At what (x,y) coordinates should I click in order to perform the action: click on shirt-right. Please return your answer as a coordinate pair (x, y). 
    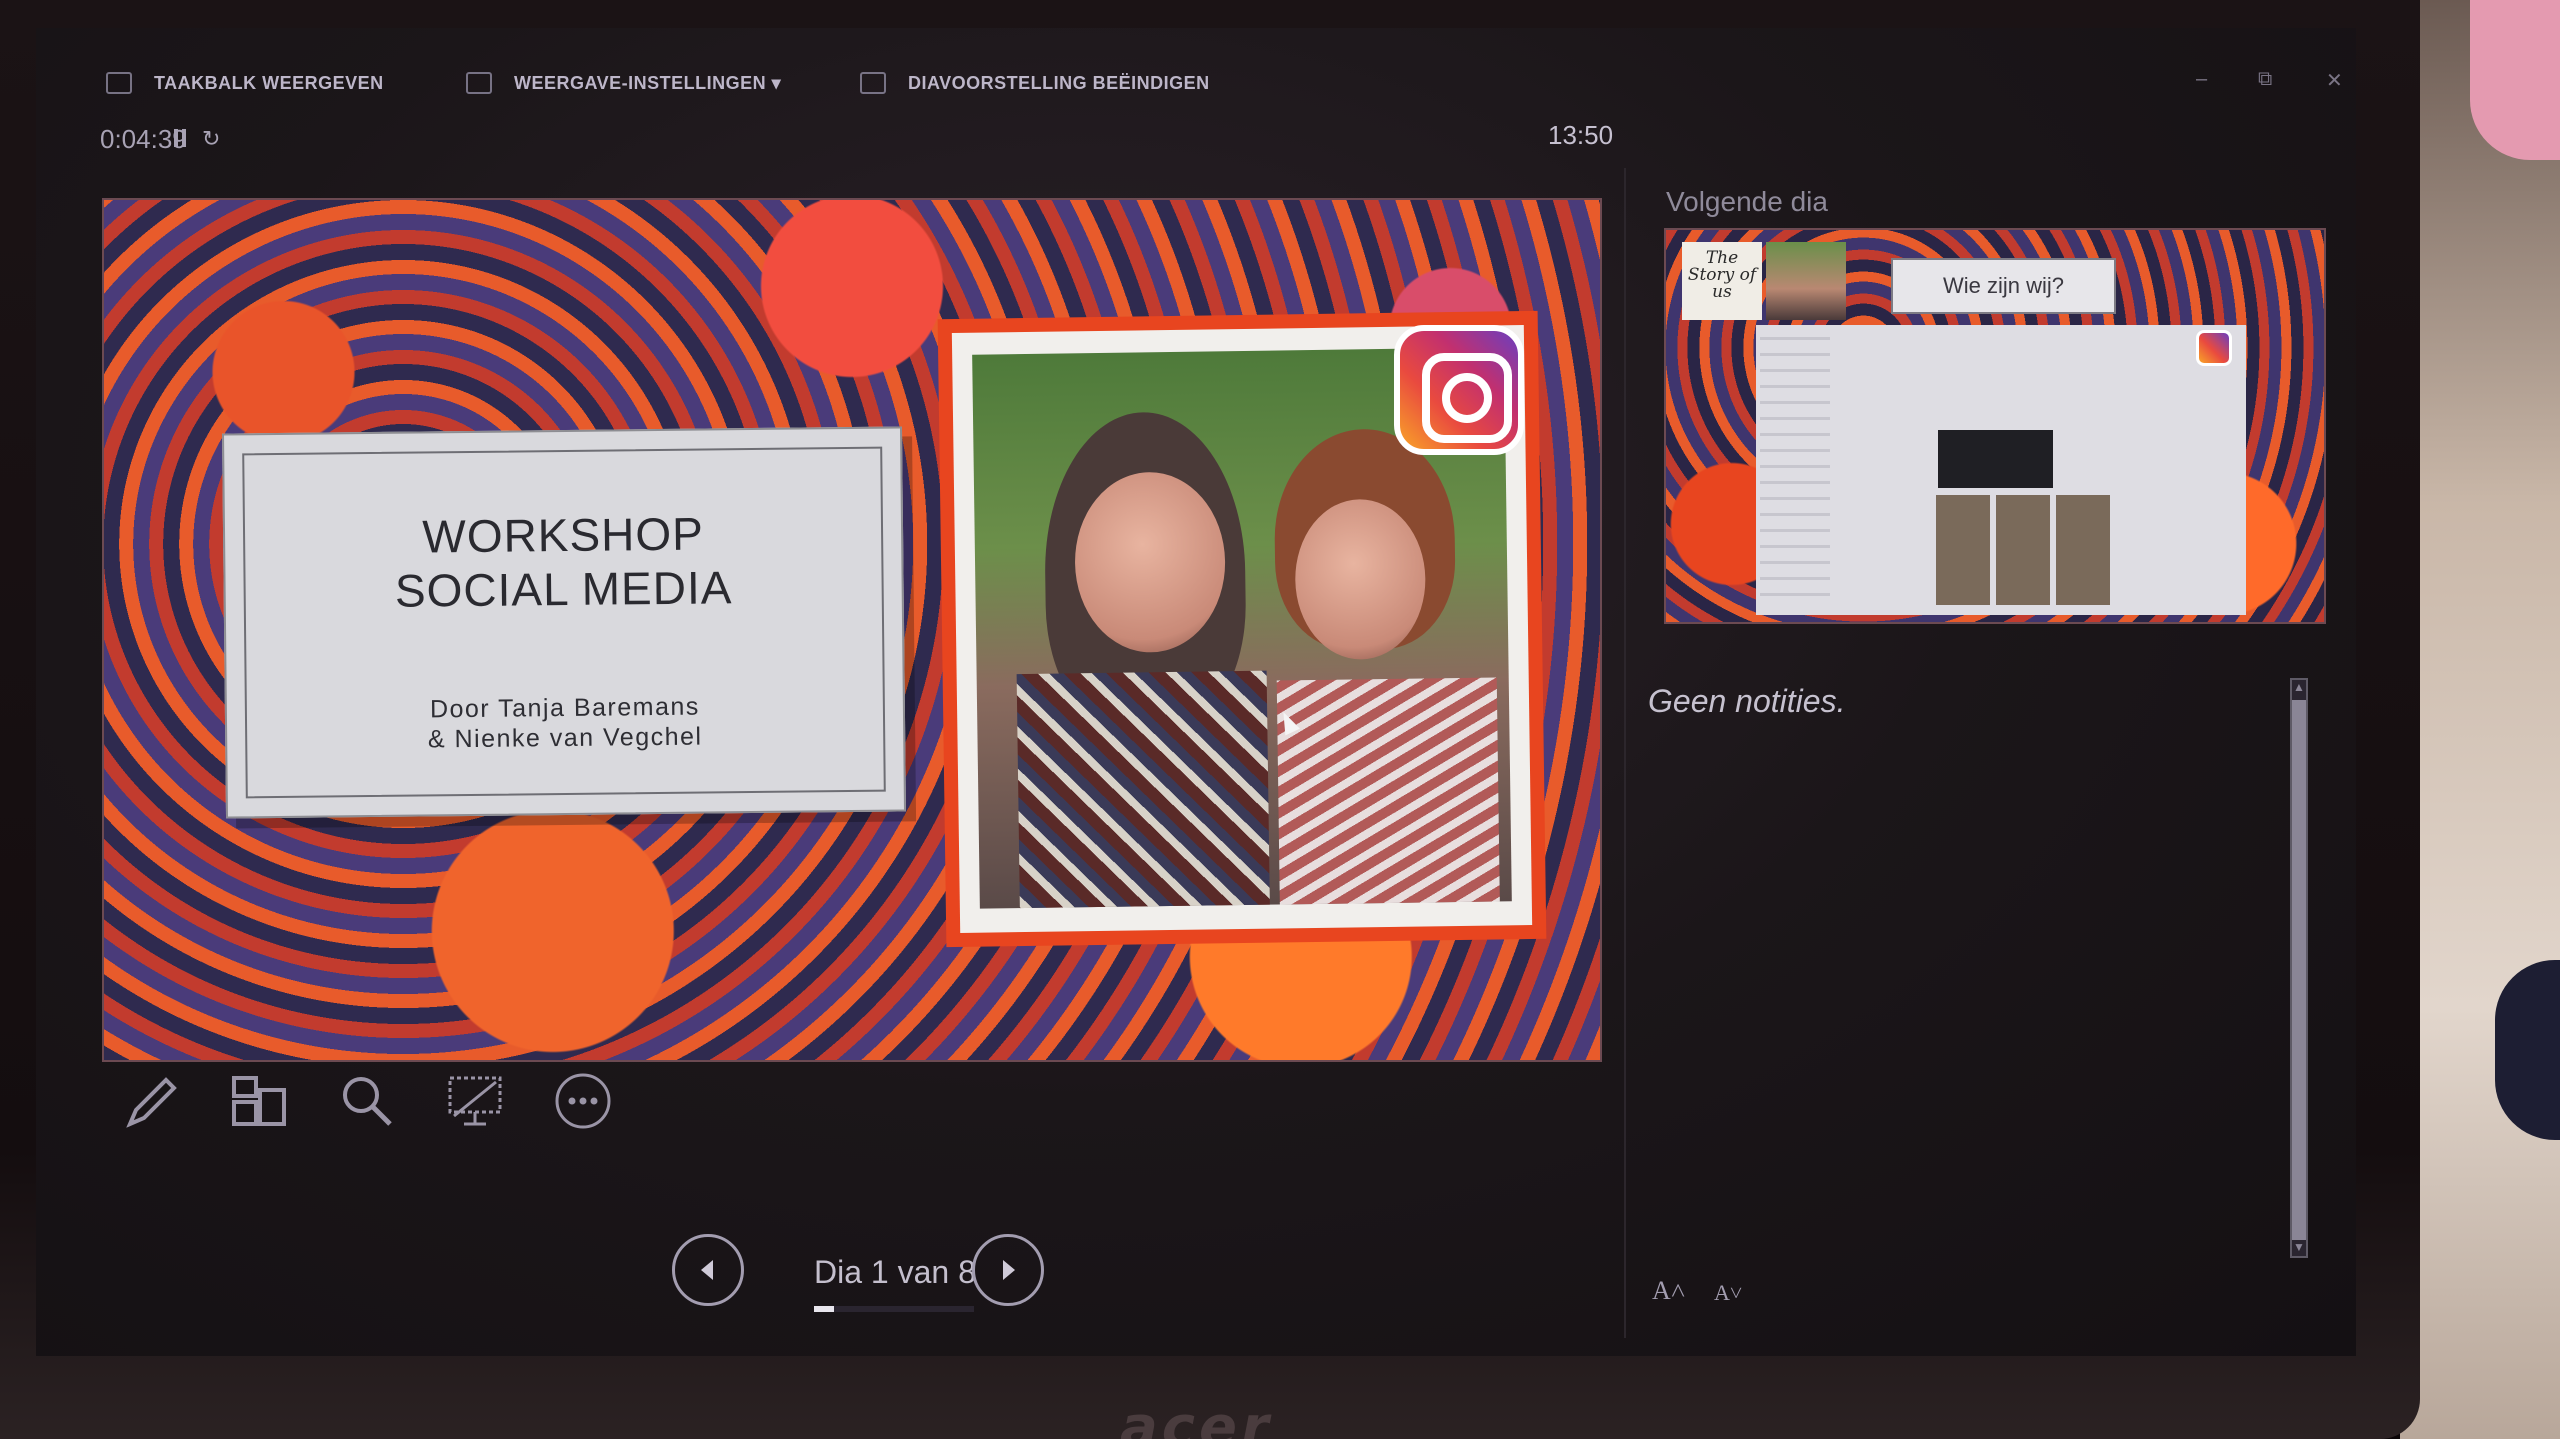
    Looking at the image, I should click on (1388, 793).